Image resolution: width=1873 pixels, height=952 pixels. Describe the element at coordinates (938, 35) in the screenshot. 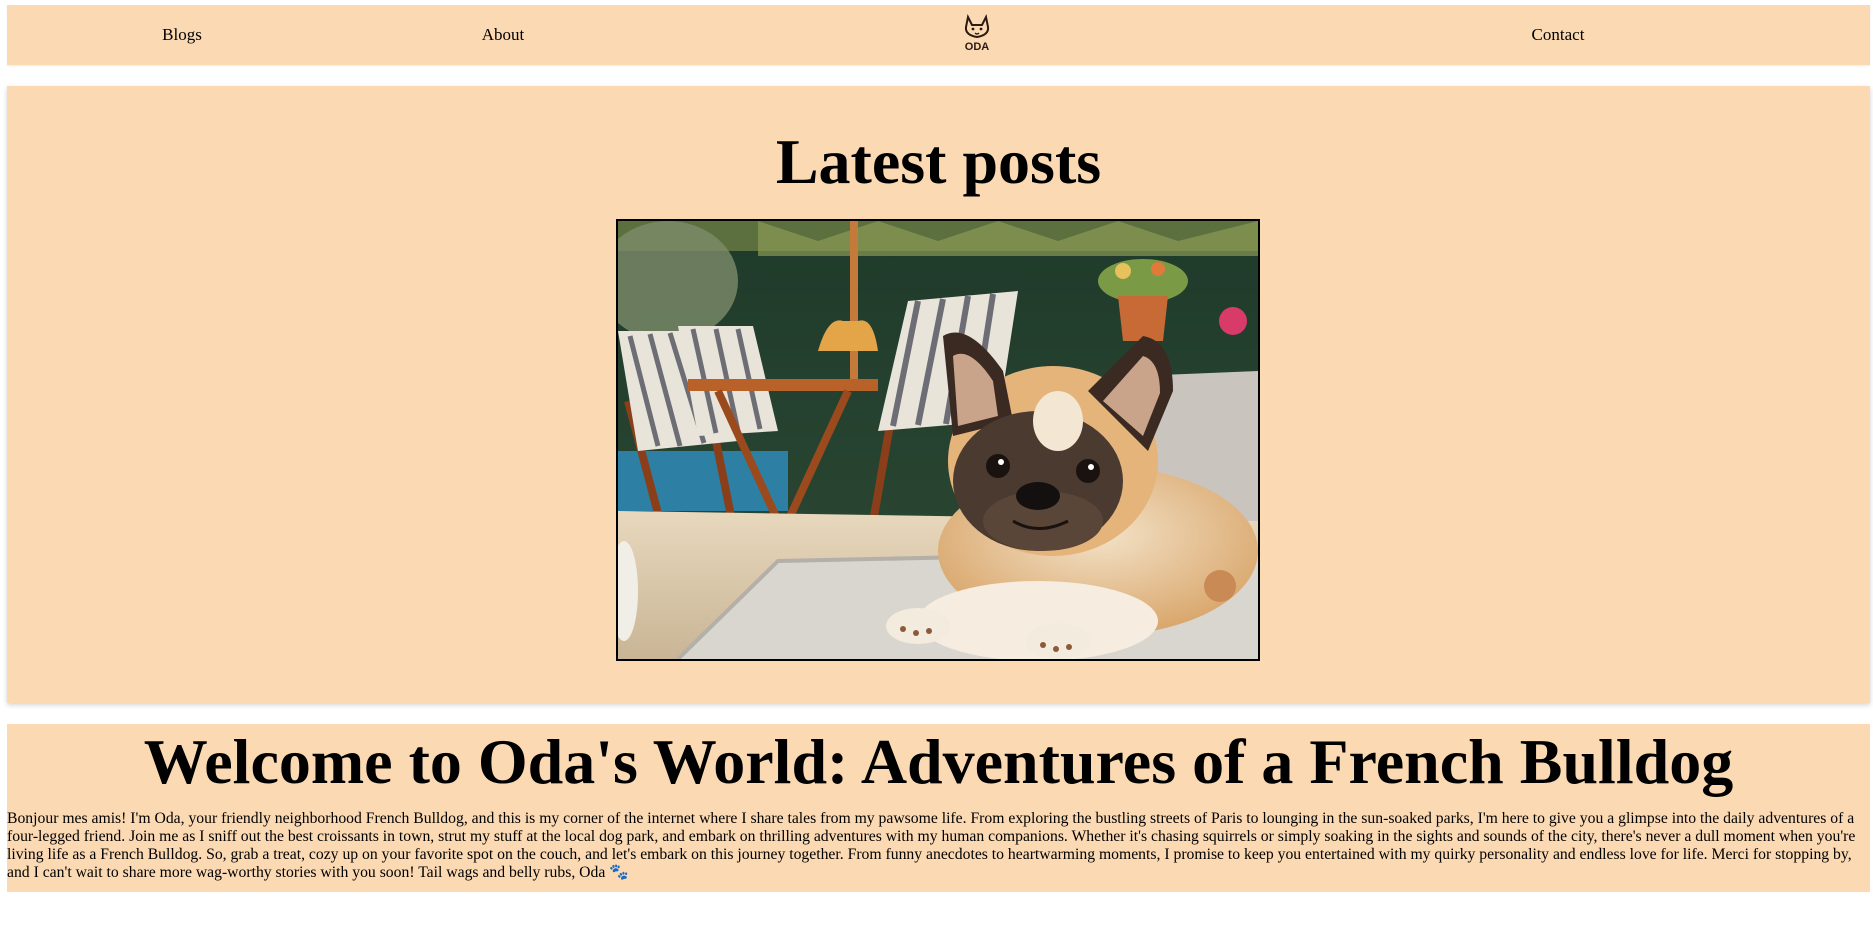

I see `top-nav: Blogs About ODA Contact` at that location.